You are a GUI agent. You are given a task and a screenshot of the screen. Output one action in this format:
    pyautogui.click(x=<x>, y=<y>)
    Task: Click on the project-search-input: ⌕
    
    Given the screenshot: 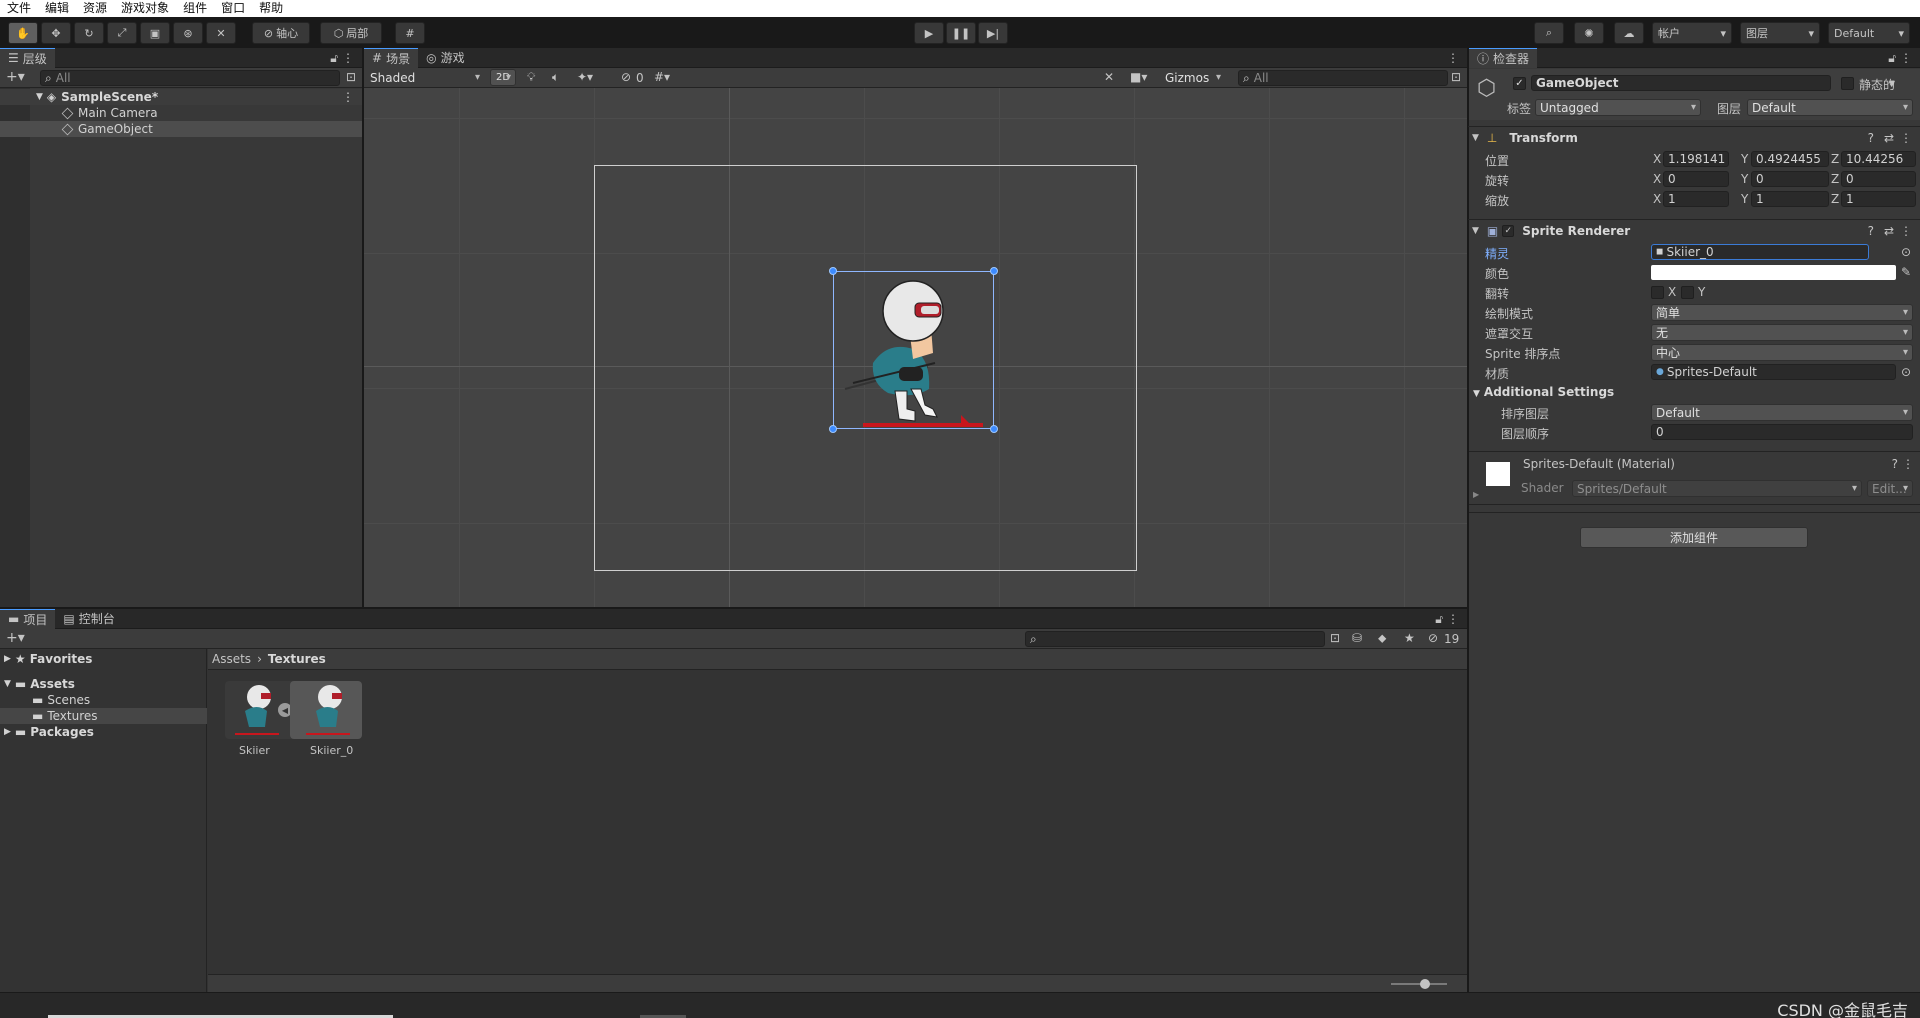 What is the action you would take?
    pyautogui.click(x=1175, y=639)
    